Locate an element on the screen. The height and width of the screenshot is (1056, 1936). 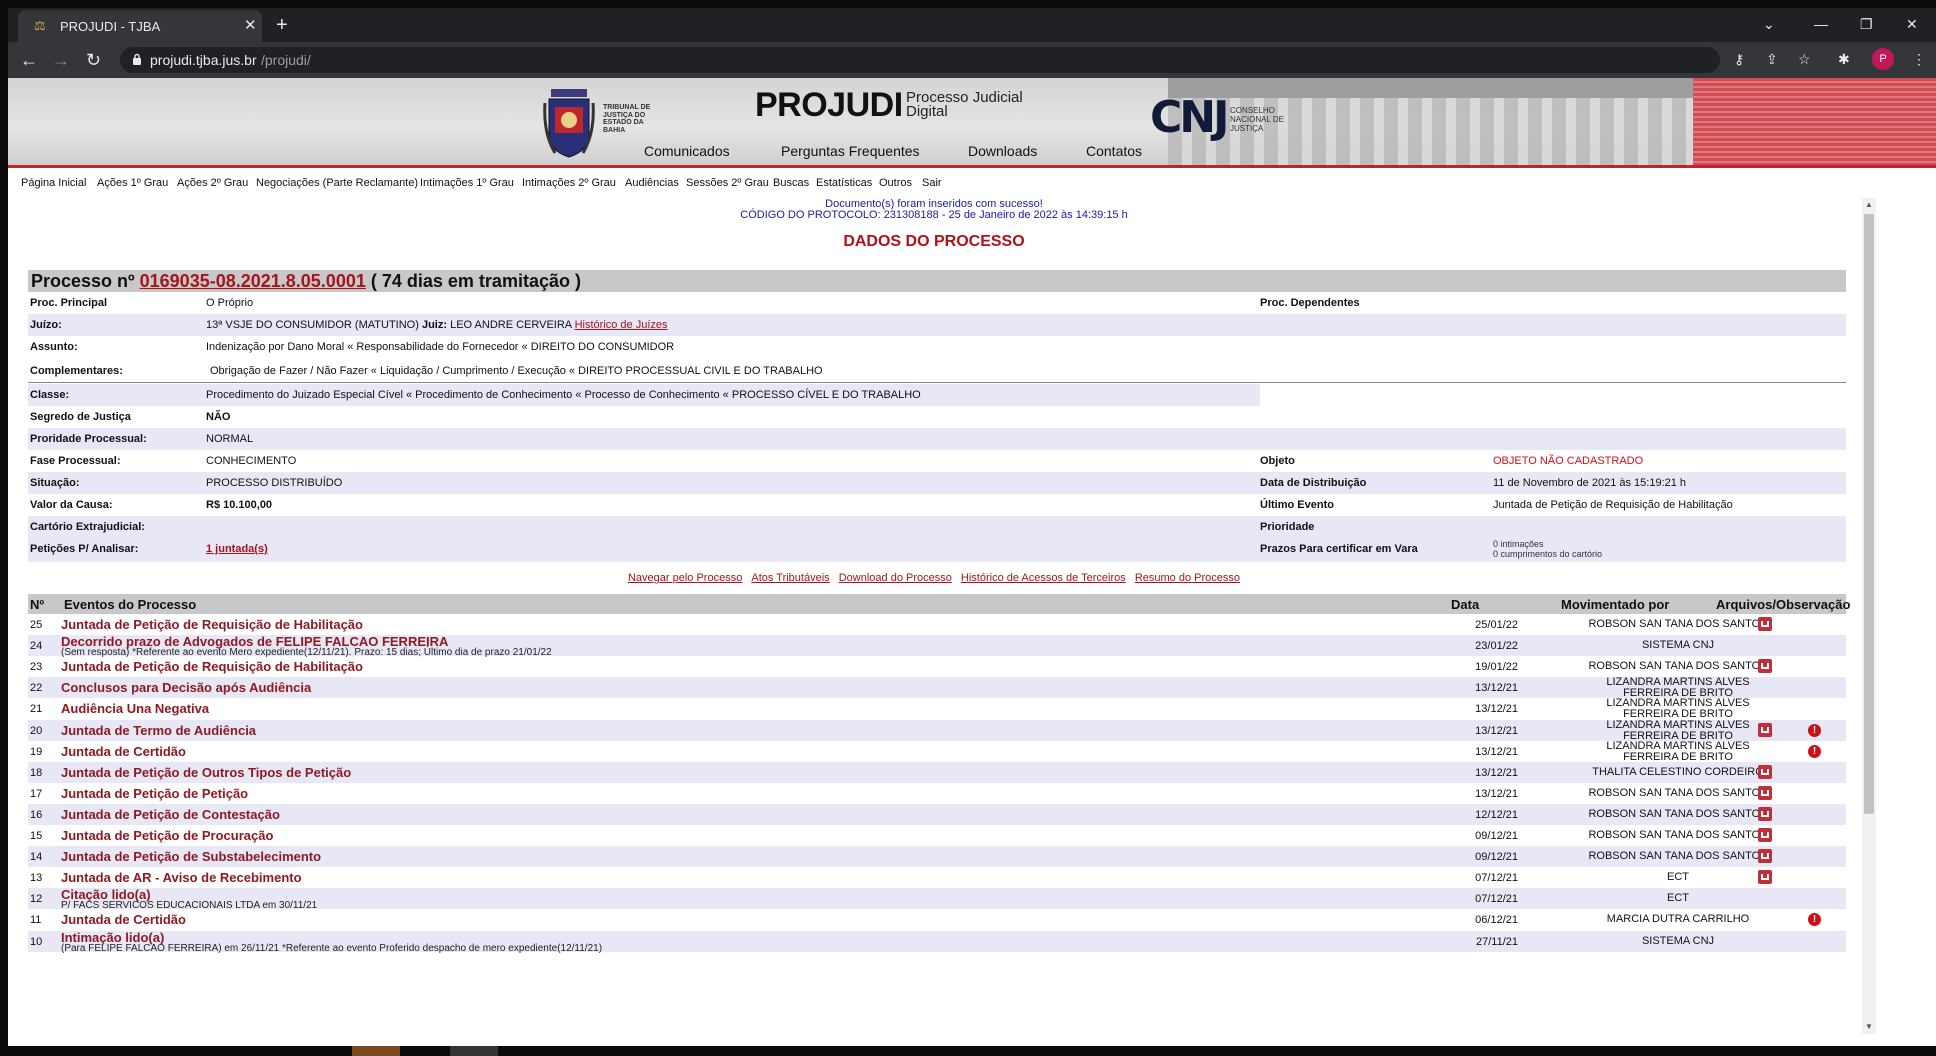
label-assunto: Assunto: is located at coordinates (54, 347).